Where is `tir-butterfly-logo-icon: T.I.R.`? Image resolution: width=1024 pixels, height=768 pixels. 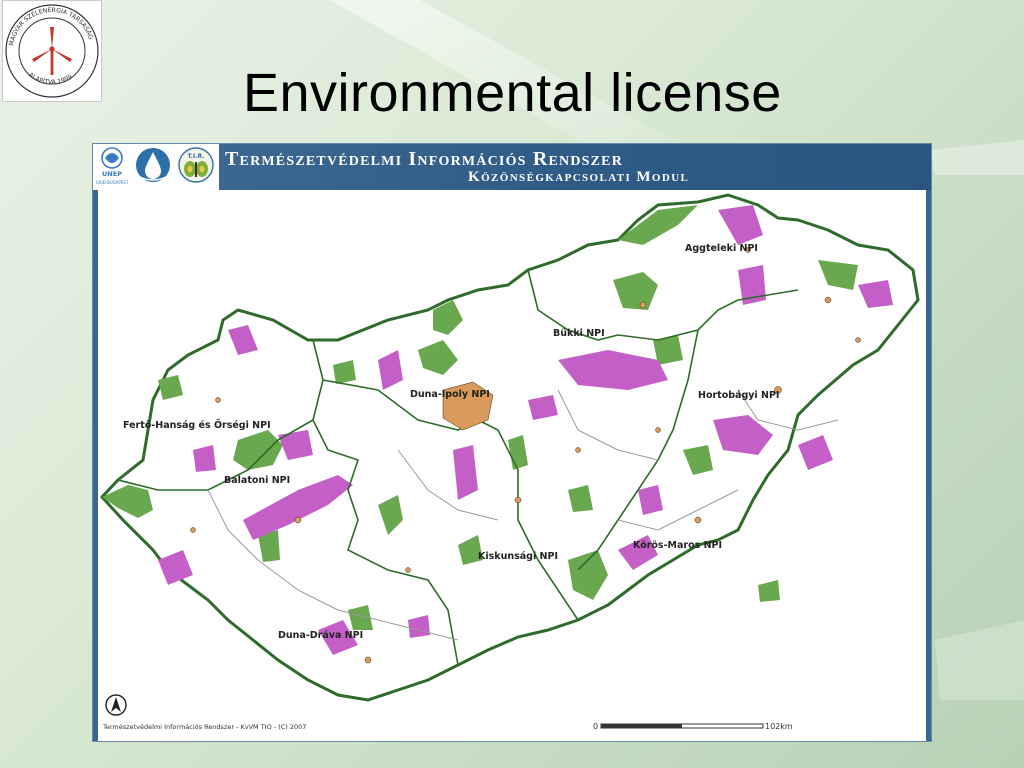
tir-butterfly-logo-icon: T.I.R. is located at coordinates (196, 165).